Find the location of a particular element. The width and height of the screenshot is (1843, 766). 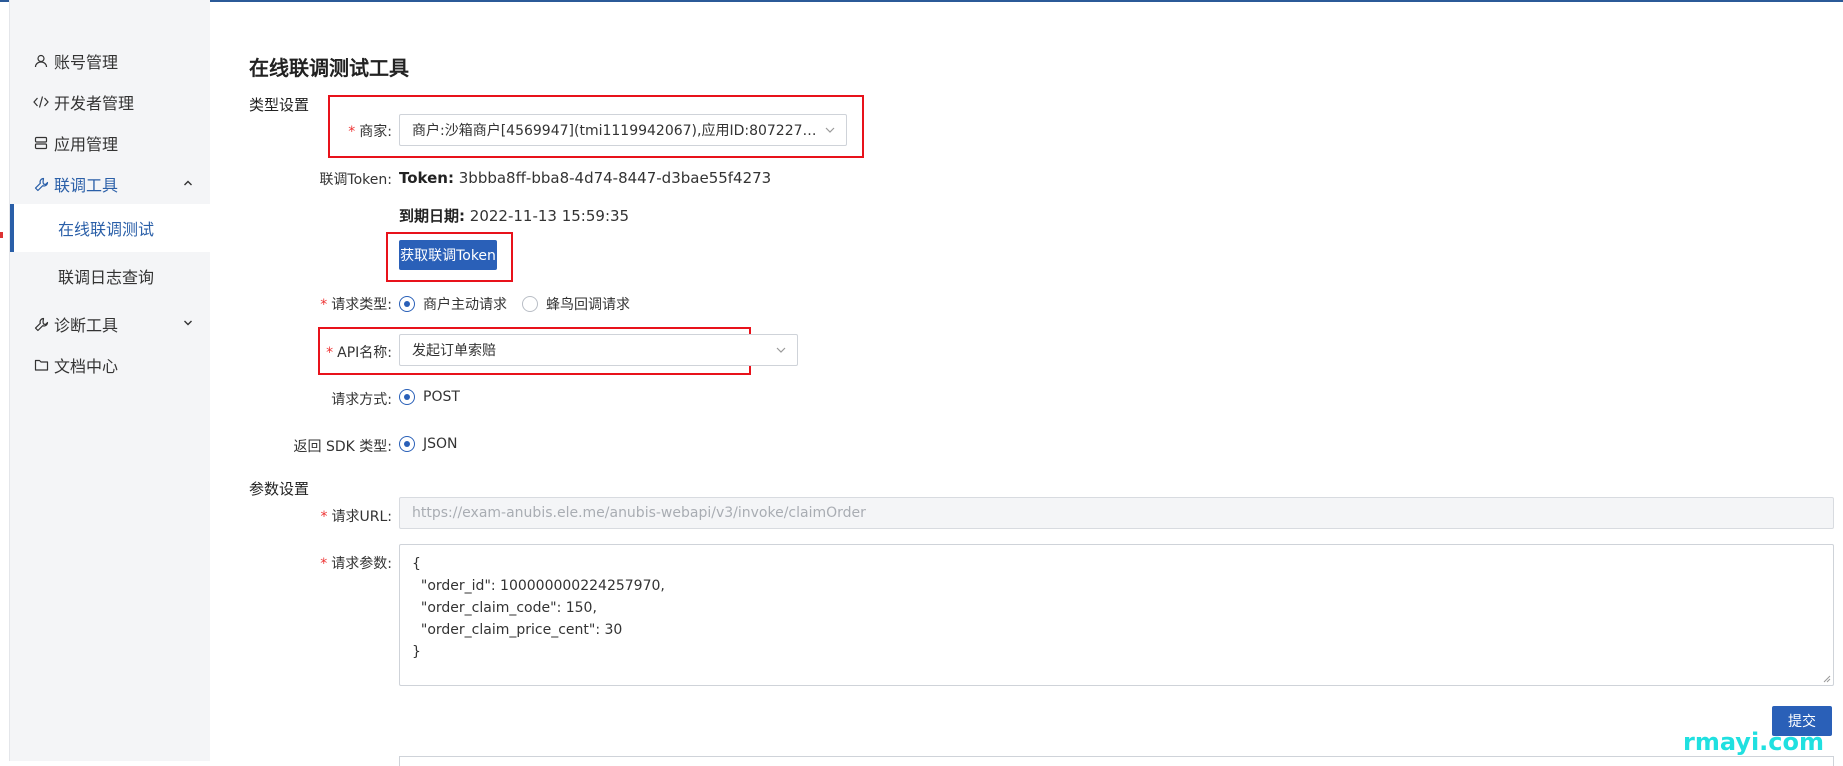

radio-sdk-json: JSON is located at coordinates (428, 444).